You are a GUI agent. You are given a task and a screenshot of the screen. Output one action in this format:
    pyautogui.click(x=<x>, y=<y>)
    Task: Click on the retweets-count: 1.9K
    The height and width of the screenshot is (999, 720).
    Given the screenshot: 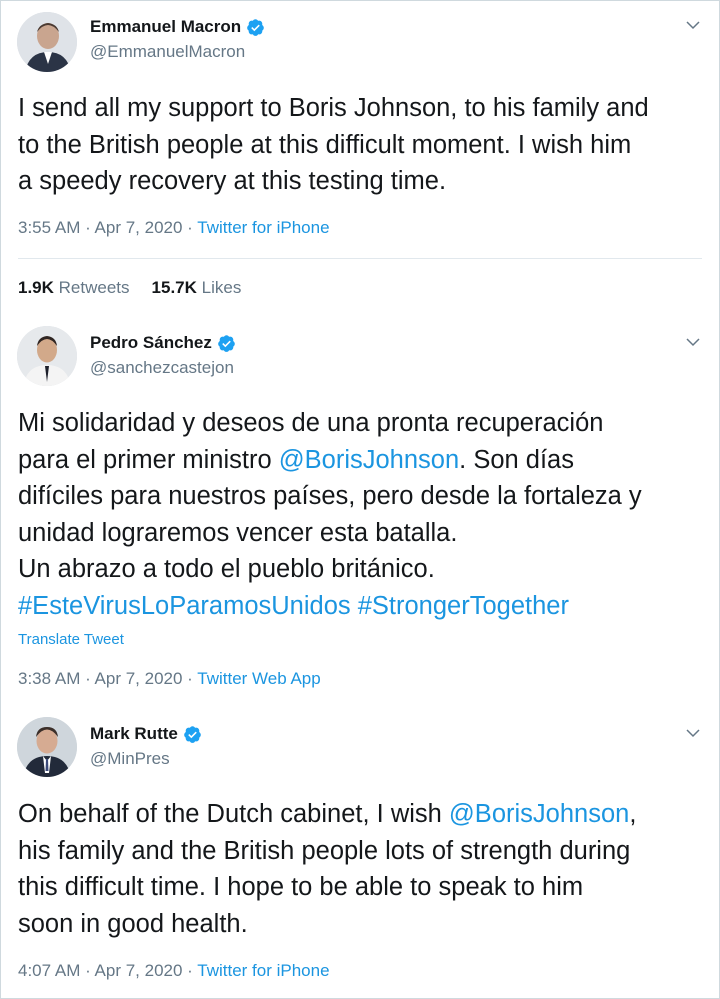 What is the action you would take?
    pyautogui.click(x=36, y=287)
    